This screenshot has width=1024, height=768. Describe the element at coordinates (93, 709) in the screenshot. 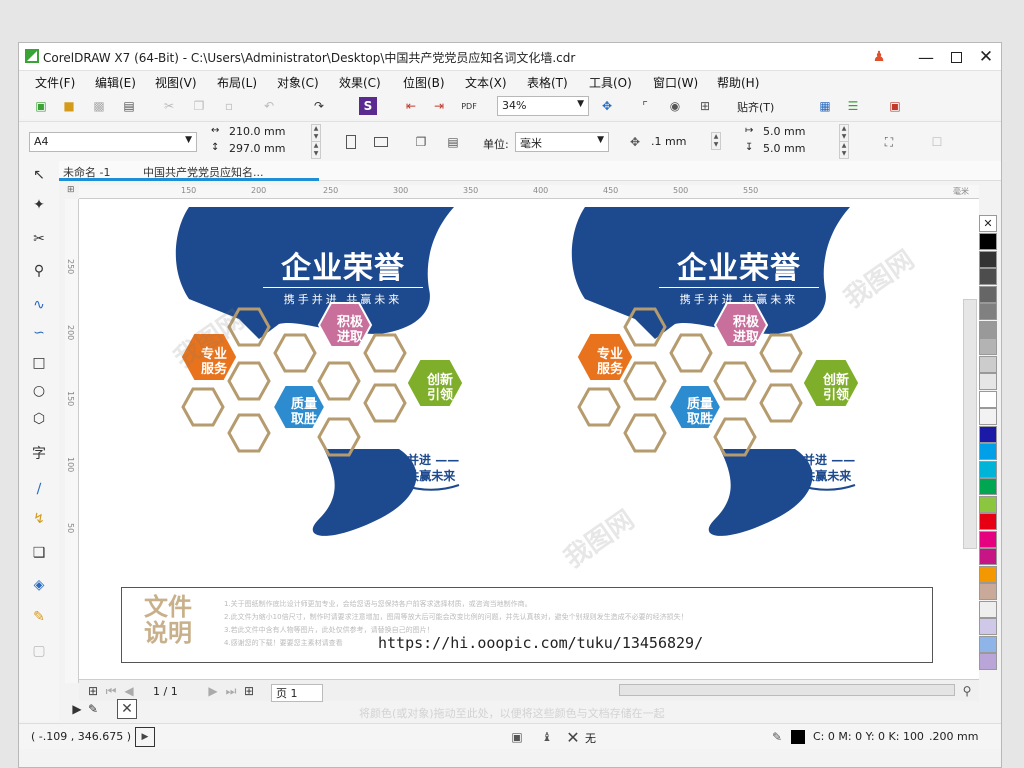

I see `palette-eyedropper-icon: ✎` at that location.